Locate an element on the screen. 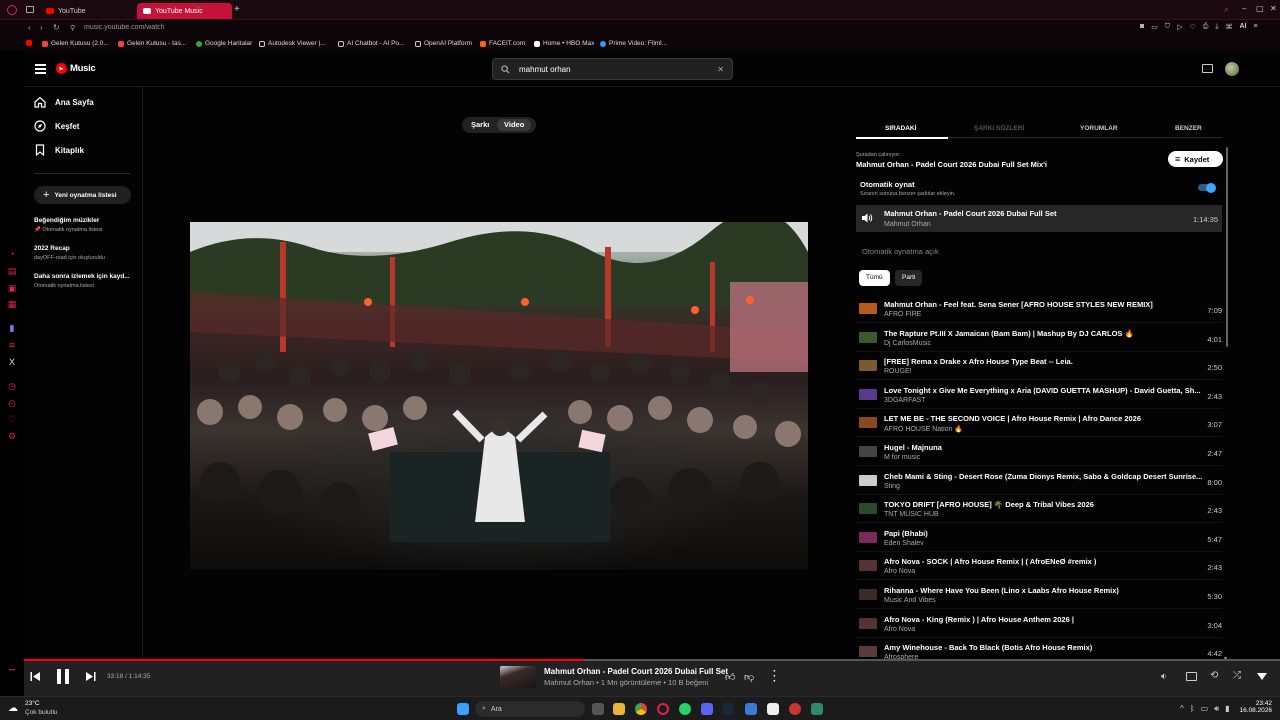  more-options-icon: · · · is located at coordinates (774, 677).